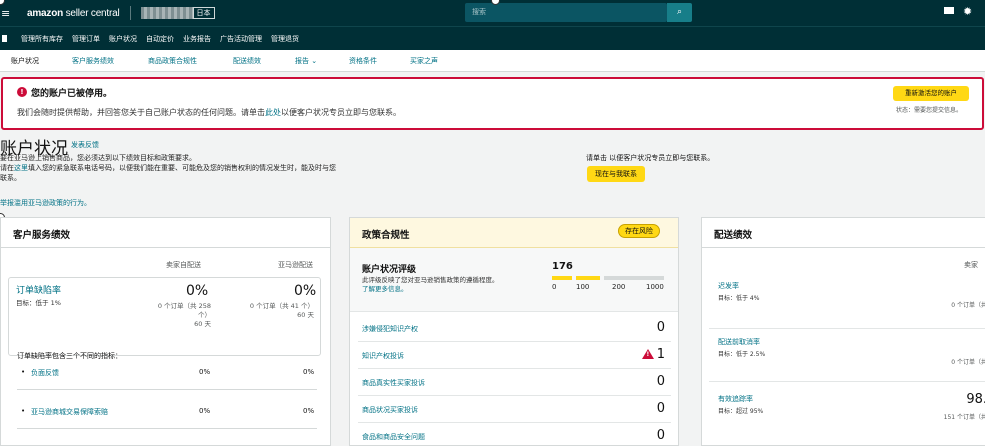 The height and width of the screenshot is (446, 985). What do you see at coordinates (949, 10) in the screenshot?
I see `mail-icon` at bounding box center [949, 10].